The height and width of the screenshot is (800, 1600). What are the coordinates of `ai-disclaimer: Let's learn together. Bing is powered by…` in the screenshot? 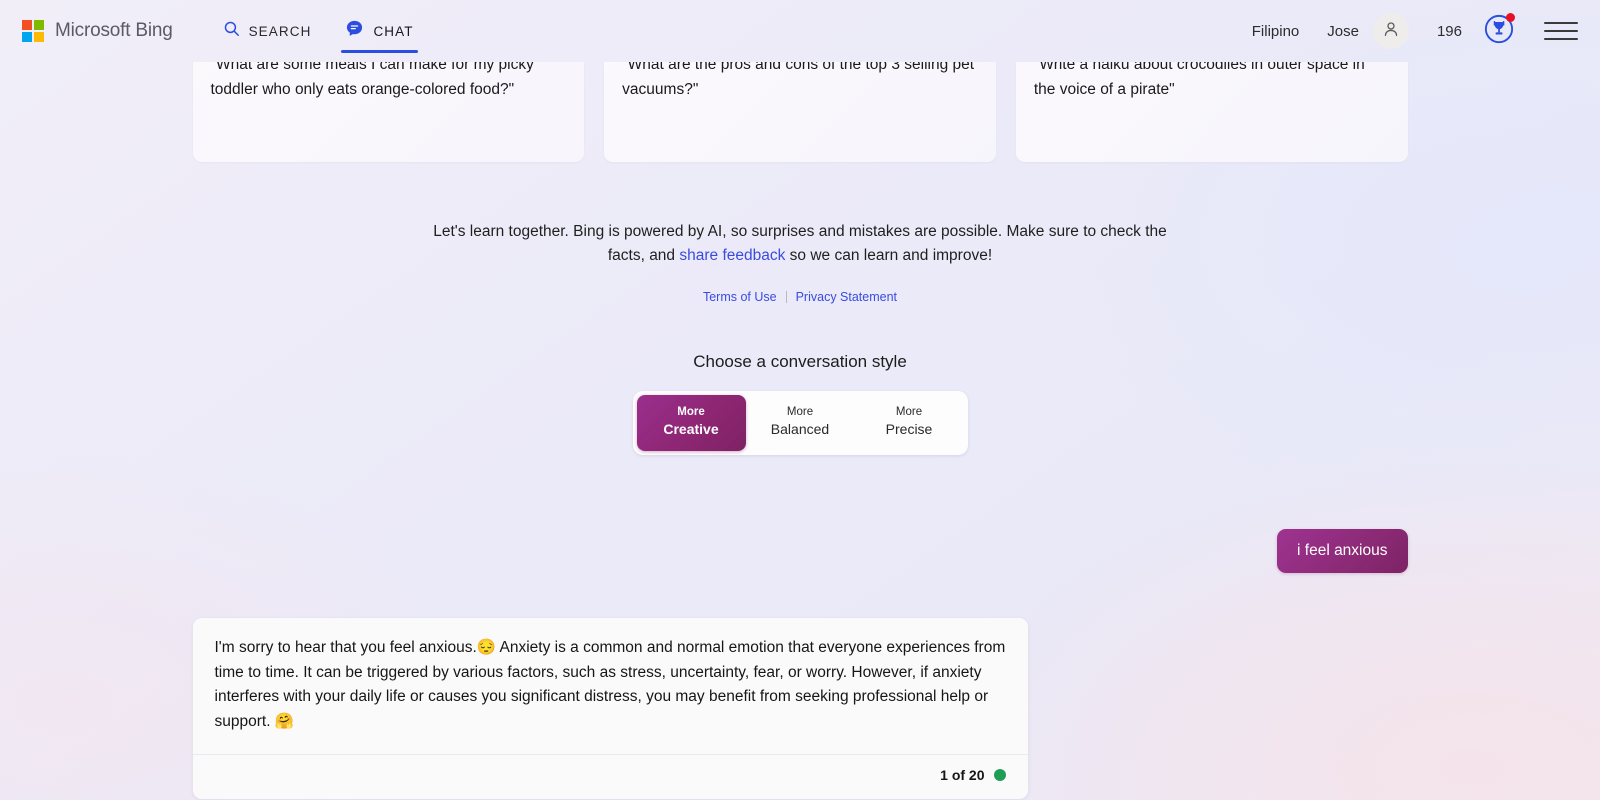 It's located at (800, 244).